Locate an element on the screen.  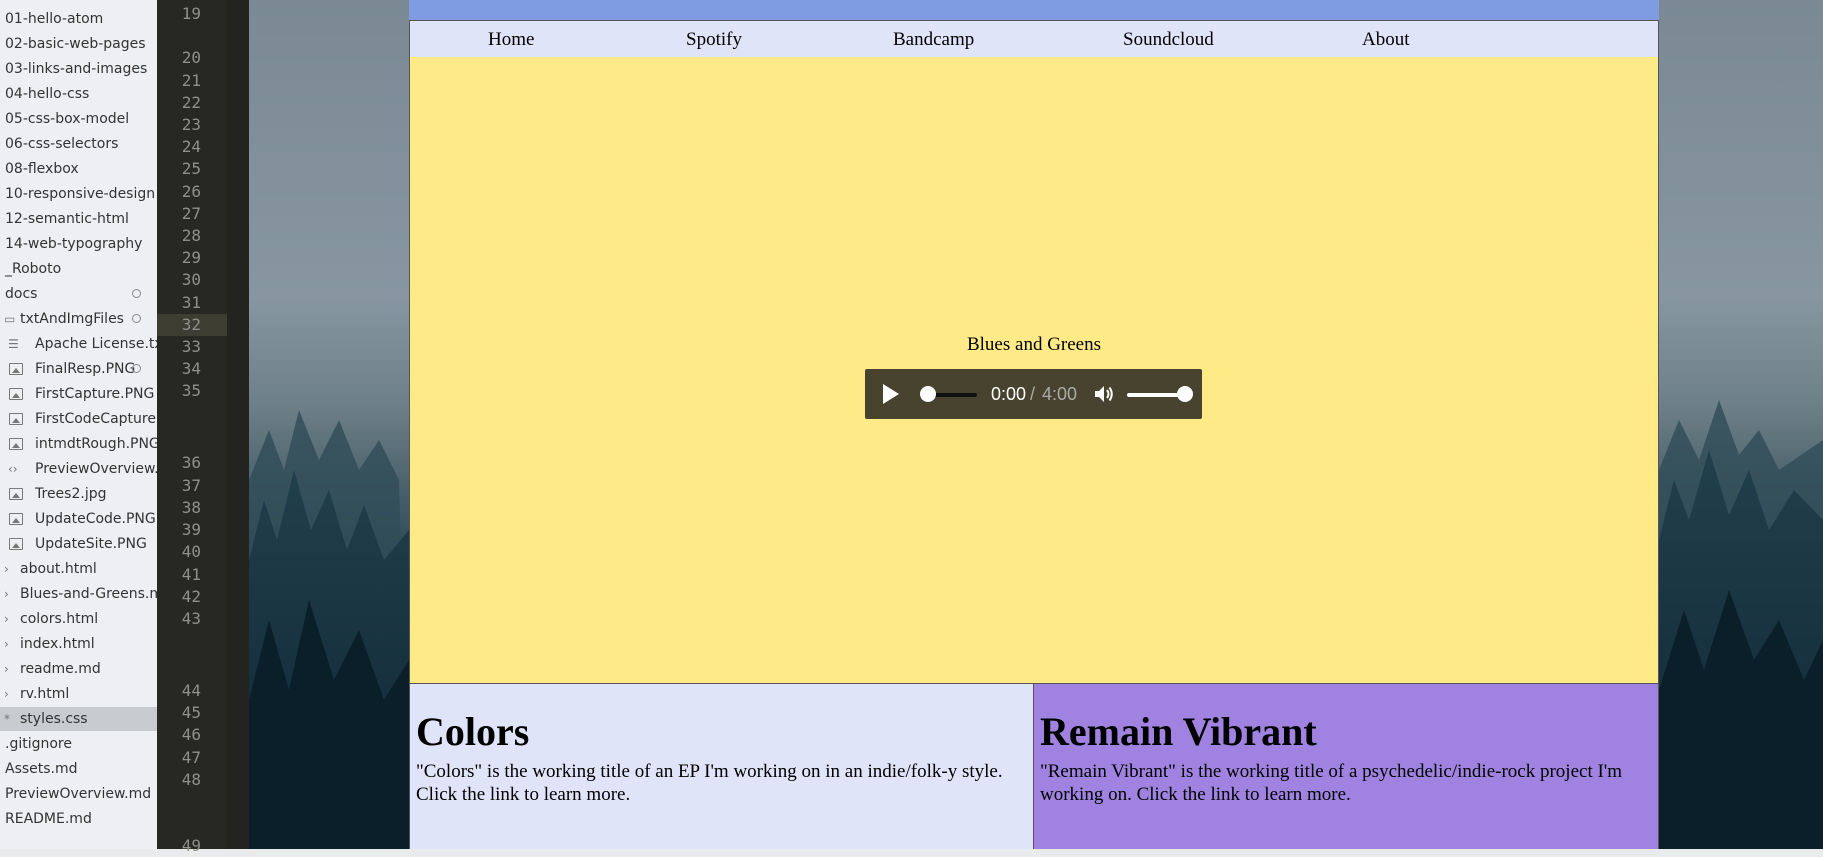
tree-item: 01-hello-atom is located at coordinates (78, 19).